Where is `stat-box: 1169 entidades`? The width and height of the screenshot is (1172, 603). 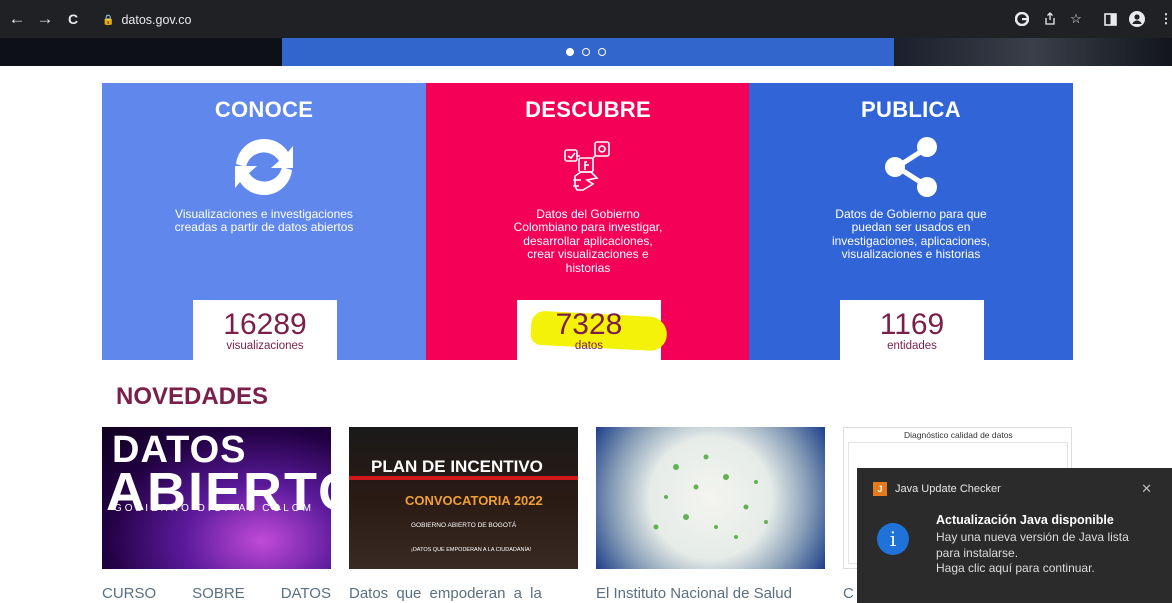
stat-box: 1169 entidades is located at coordinates (912, 330).